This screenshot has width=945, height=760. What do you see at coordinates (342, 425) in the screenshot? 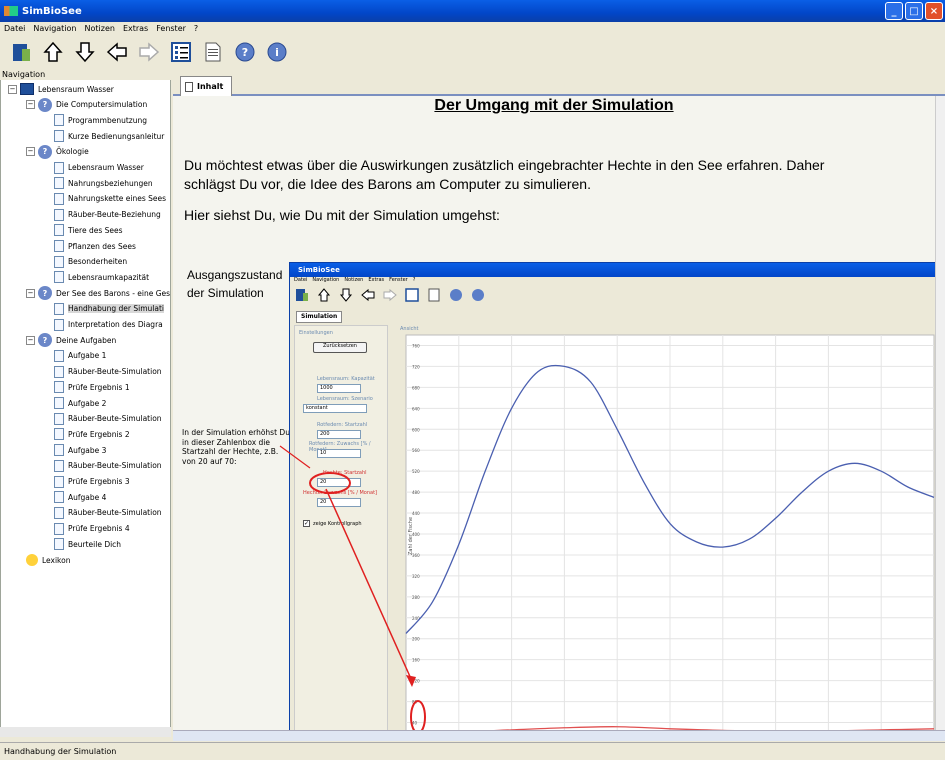
I see `carp-start-label: Rotfedern: Startzahl` at bounding box center [342, 425].